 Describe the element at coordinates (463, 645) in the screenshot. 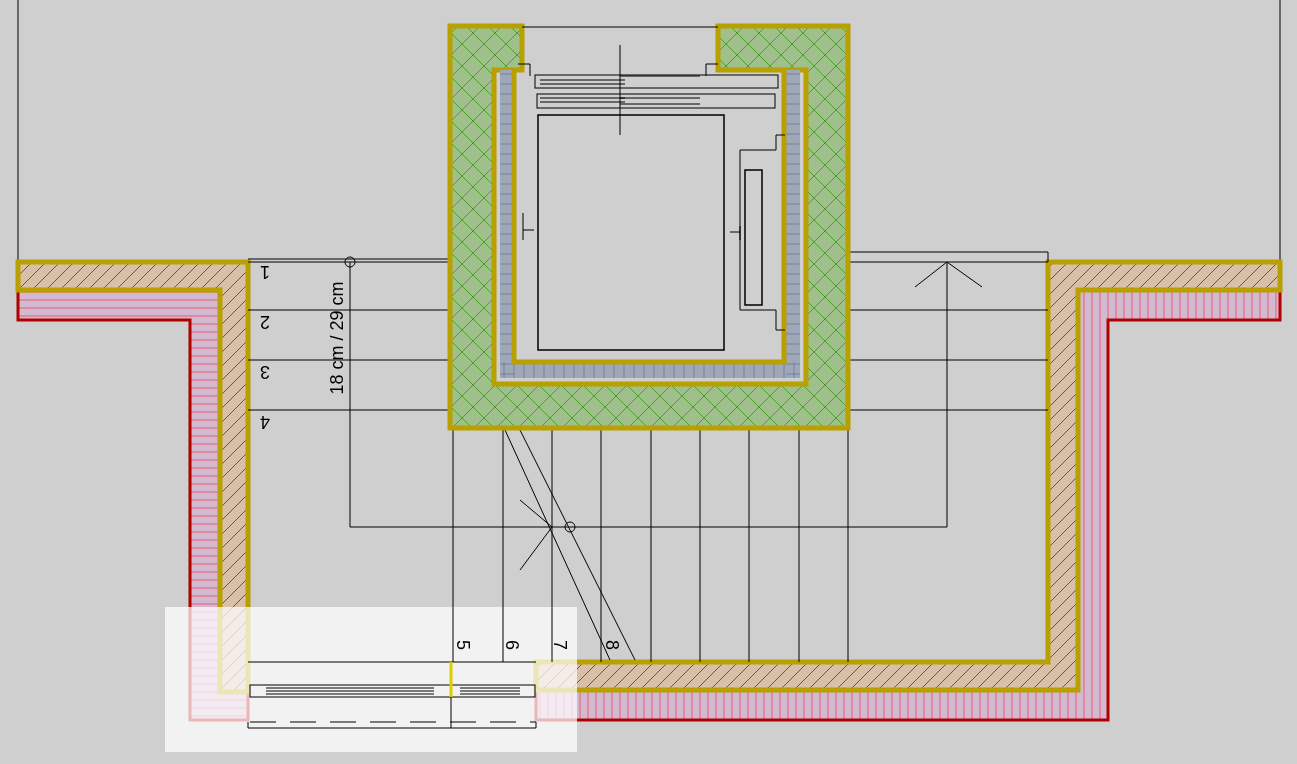

I see `step-number: 5` at that location.